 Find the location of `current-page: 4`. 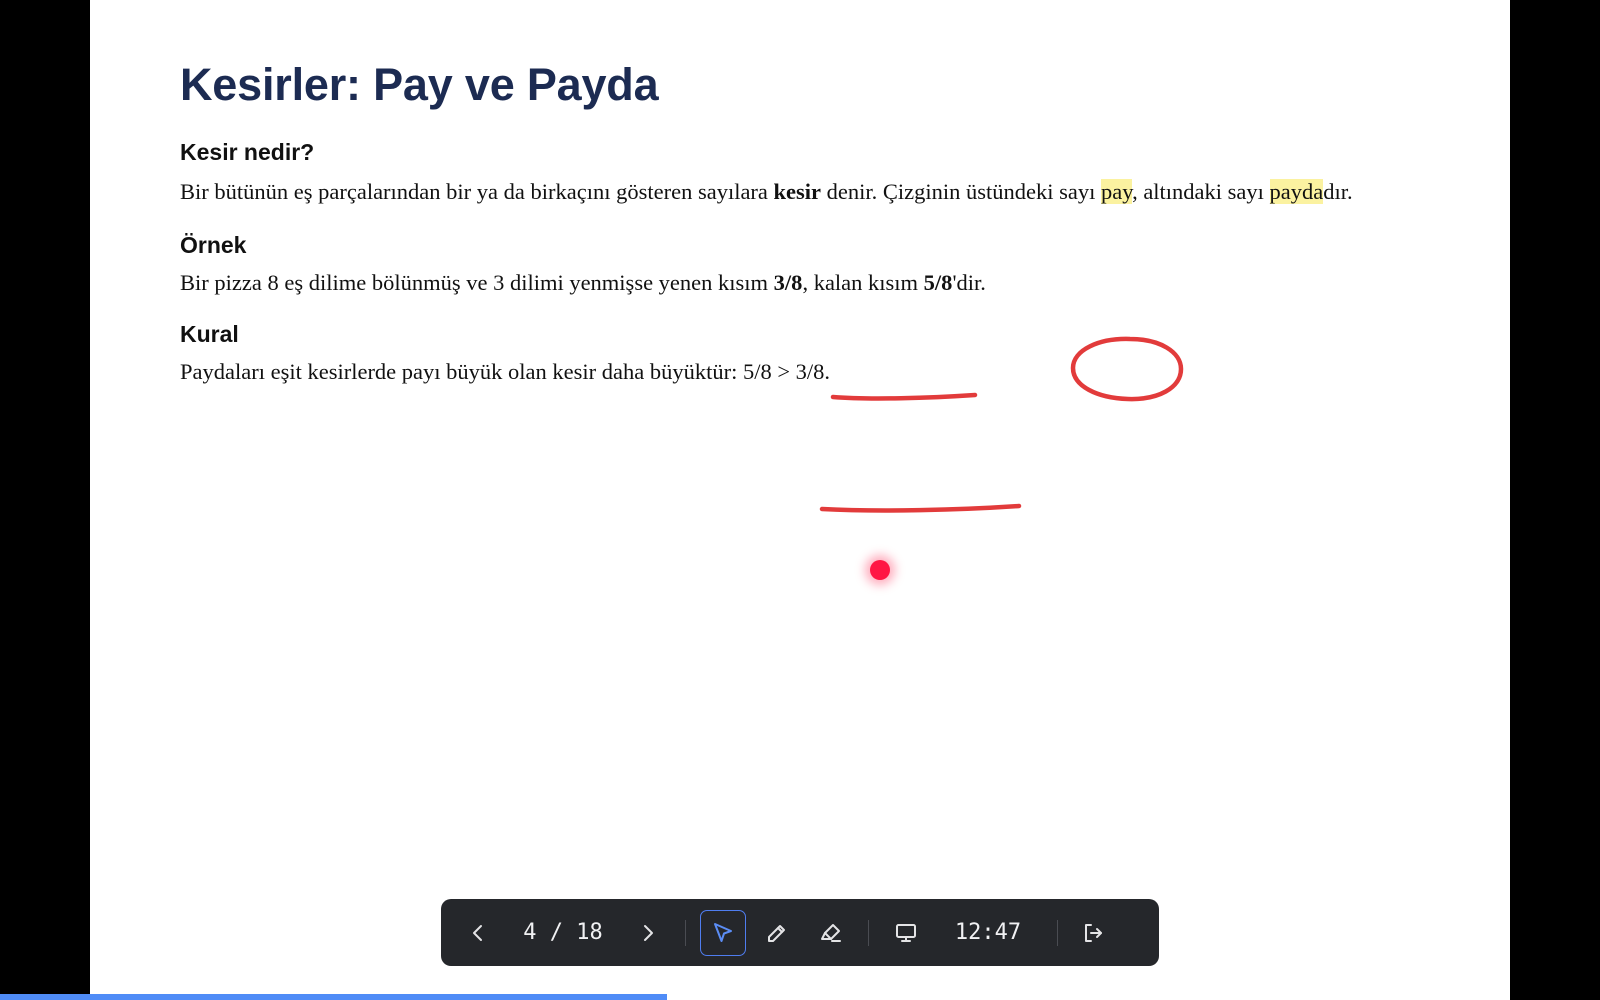

current-page: 4 is located at coordinates (530, 932).